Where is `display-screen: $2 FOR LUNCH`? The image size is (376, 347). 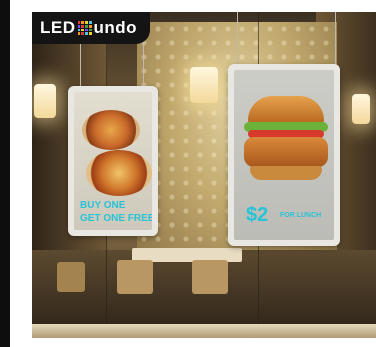
display-screen: $2 FOR LUNCH is located at coordinates (284, 155).